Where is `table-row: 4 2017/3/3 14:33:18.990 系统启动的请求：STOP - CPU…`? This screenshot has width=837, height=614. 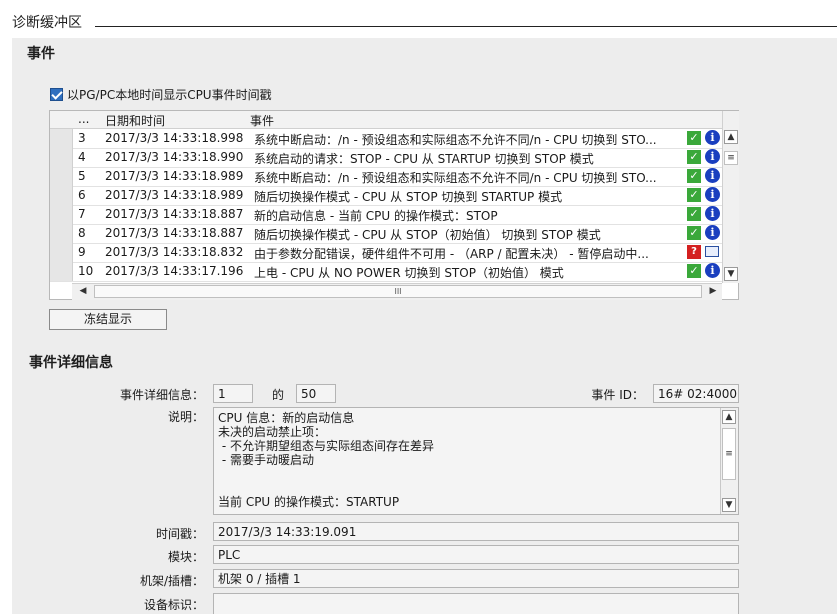
table-row: 4 2017/3/3 14:33:18.990 系统启动的请求：STOP - CPU… is located at coordinates (386, 158).